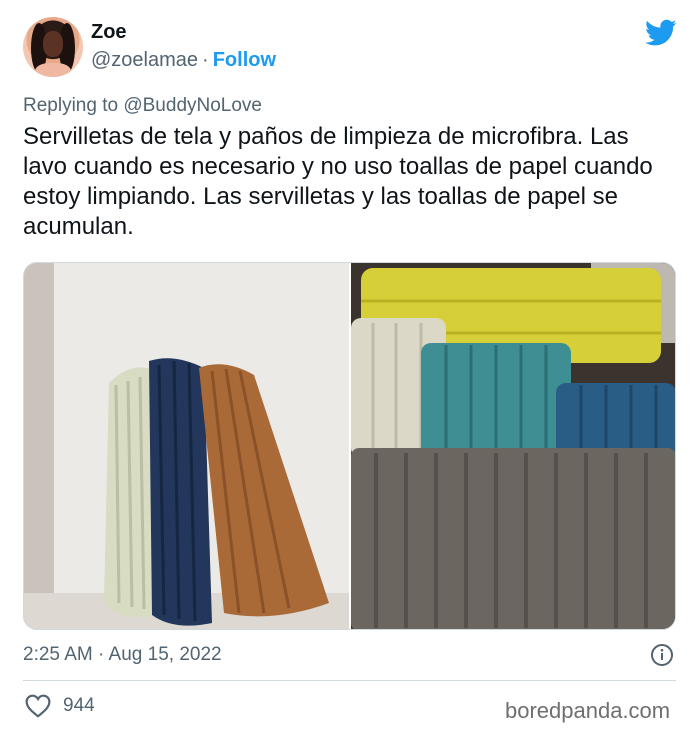 The image size is (700, 733). What do you see at coordinates (71, 105) in the screenshot?
I see `replying-prefix: Replying to` at bounding box center [71, 105].